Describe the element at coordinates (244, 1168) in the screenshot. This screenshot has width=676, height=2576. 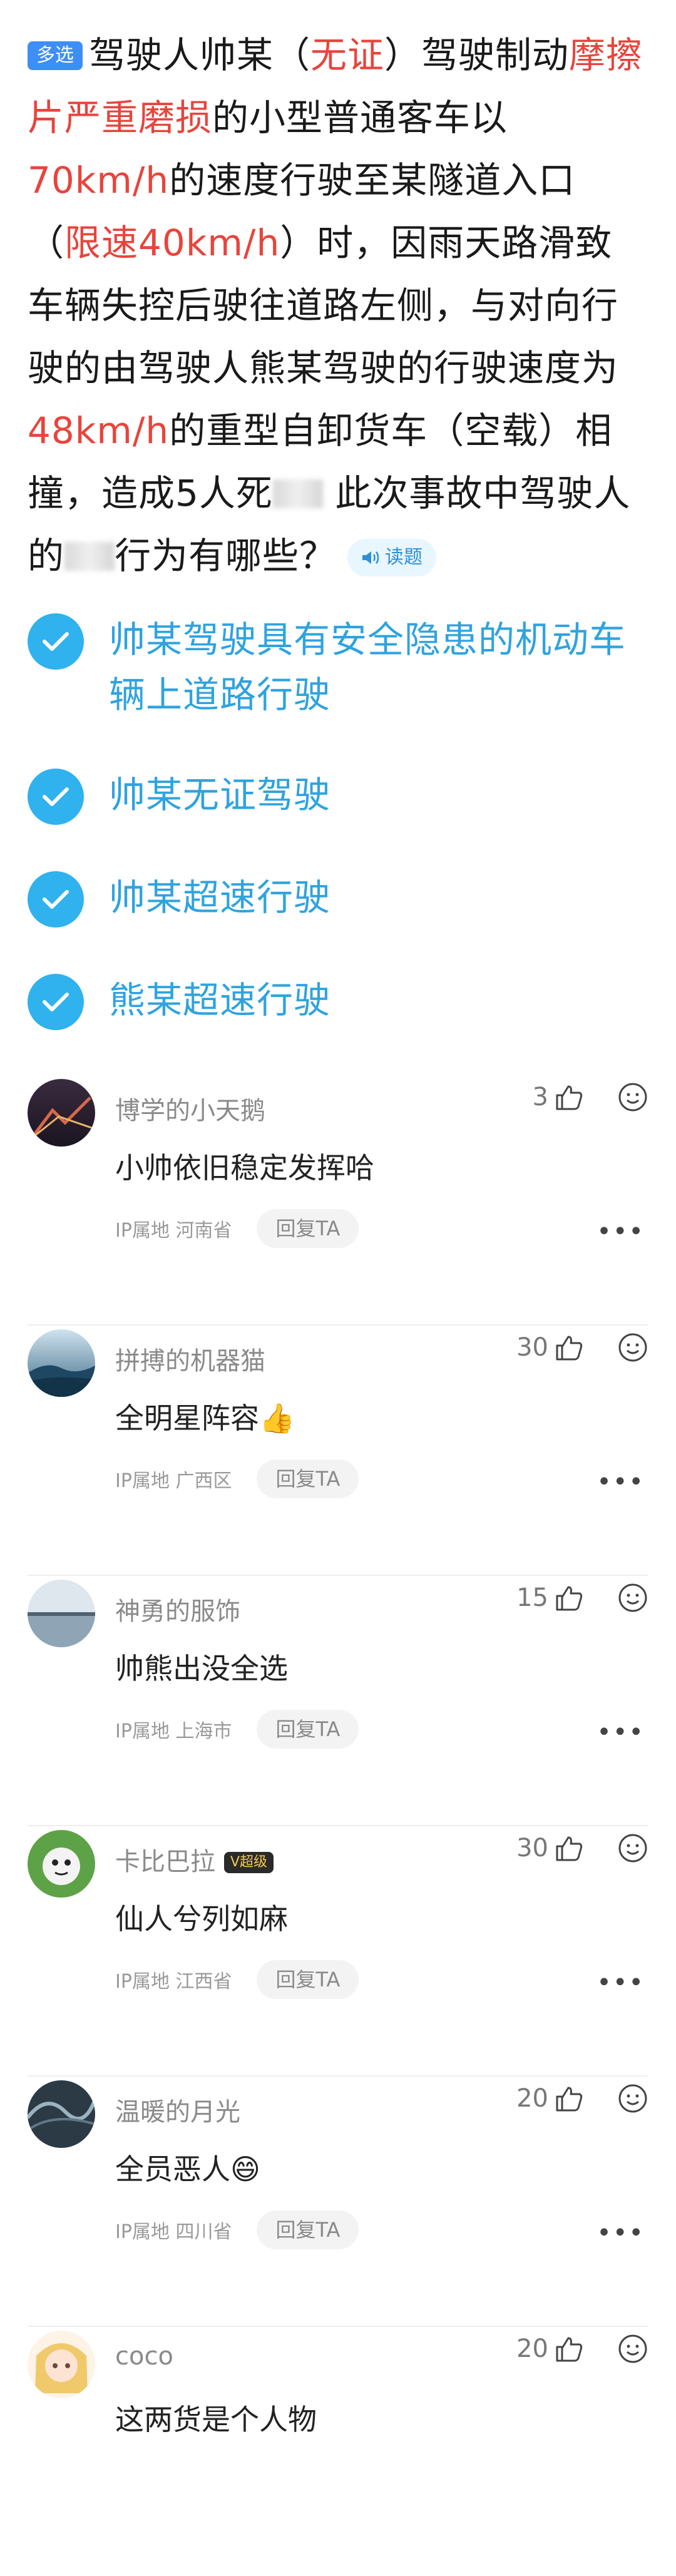
I see `comment-text: 小帅依旧稳定发挥哈` at that location.